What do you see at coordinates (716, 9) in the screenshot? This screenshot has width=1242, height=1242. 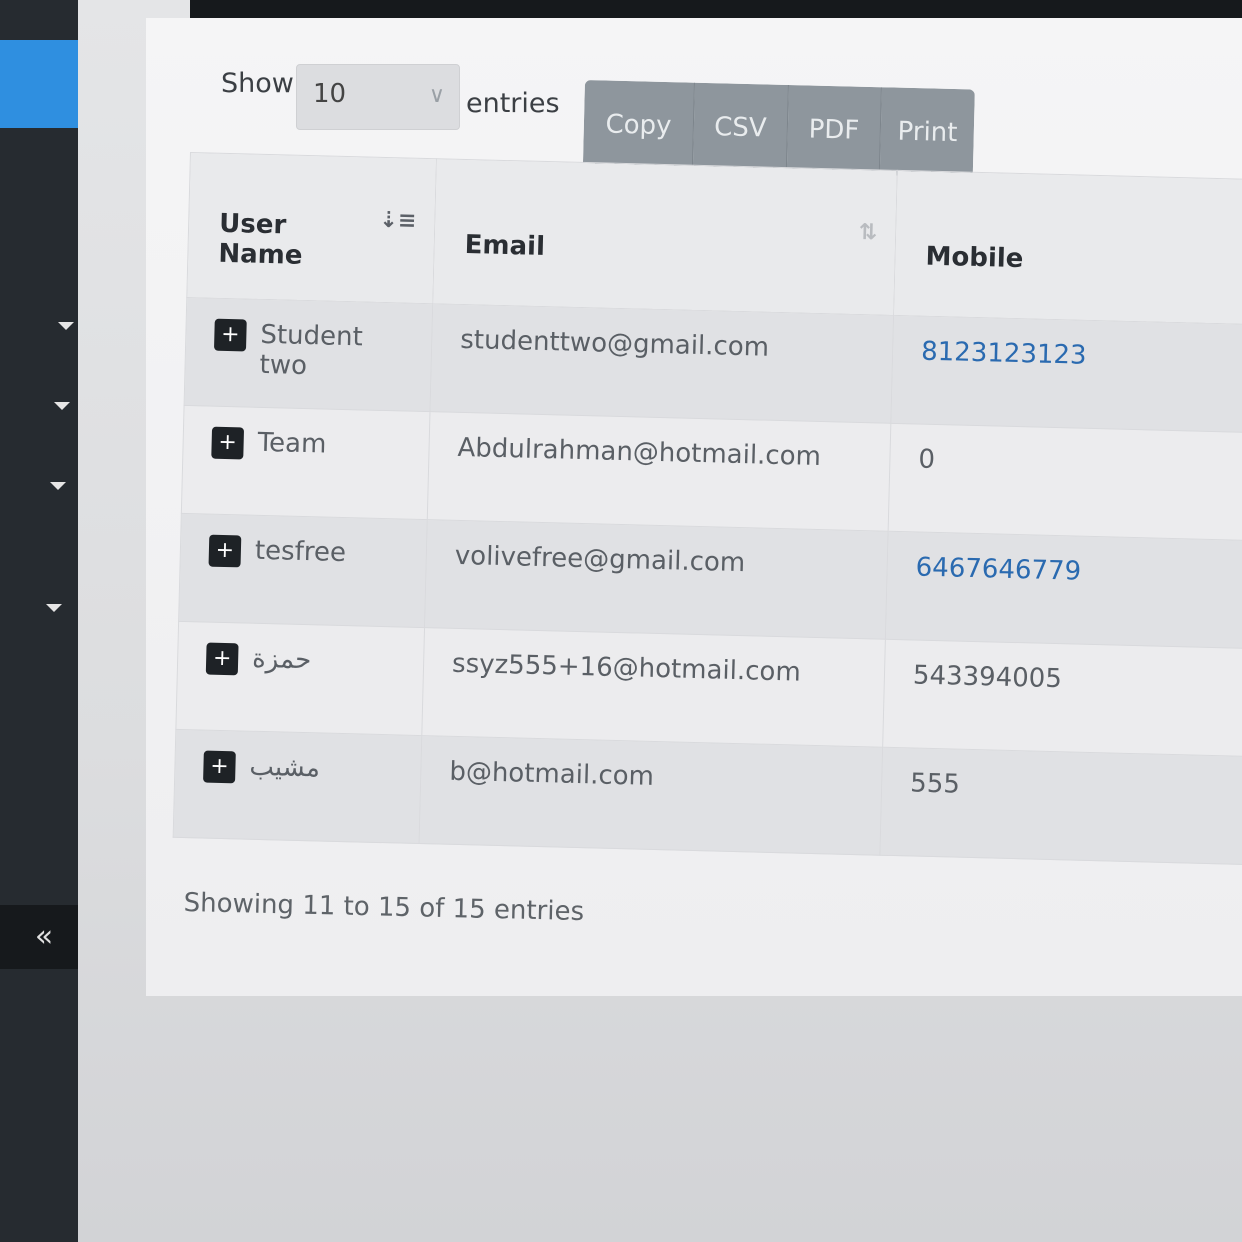 I see `top-bar` at bounding box center [716, 9].